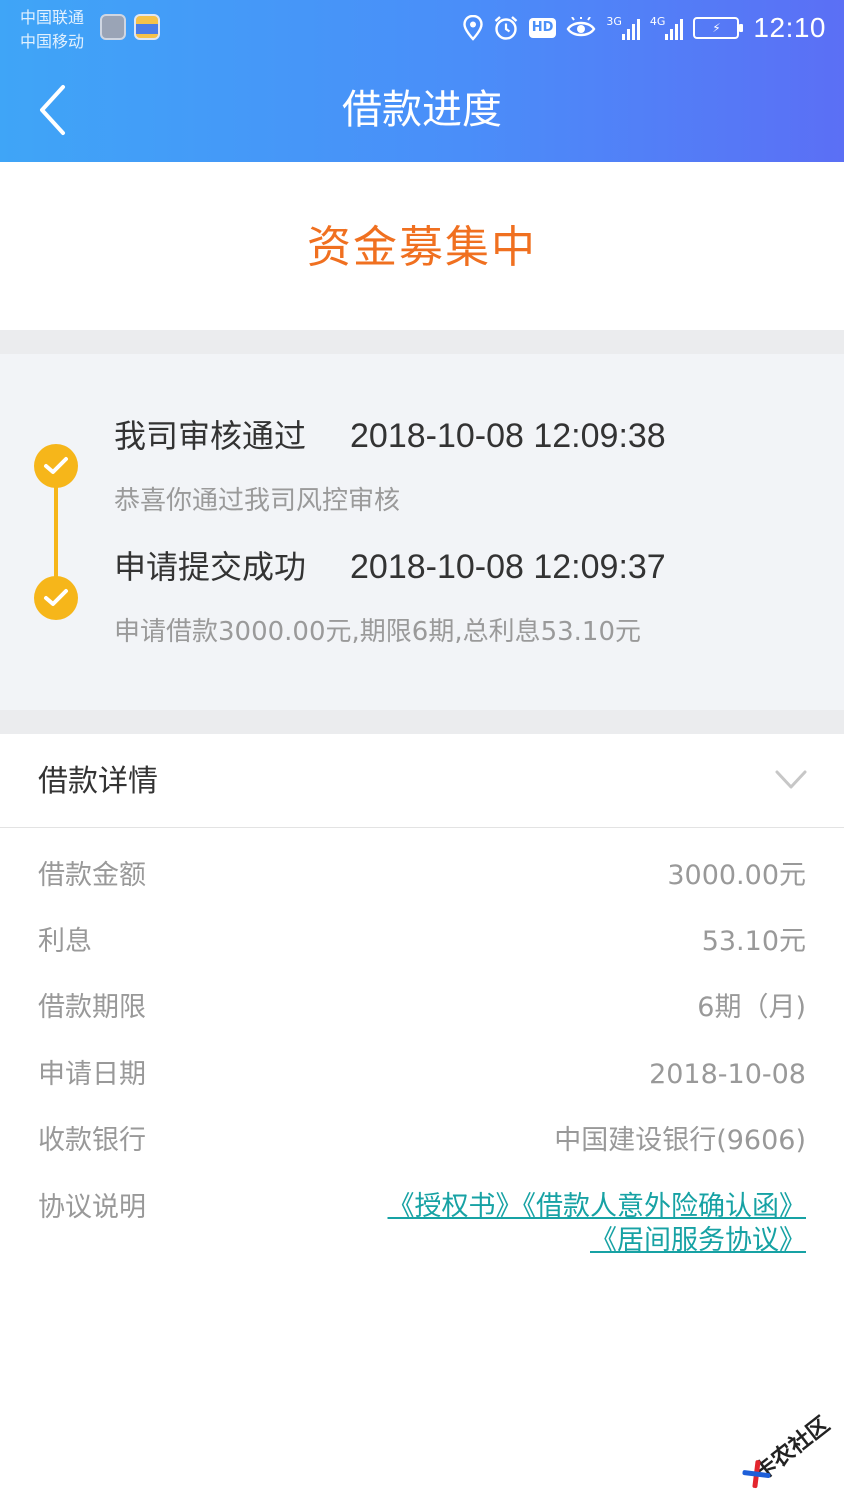 The height and width of the screenshot is (1500, 844). Describe the element at coordinates (791, 779) in the screenshot. I see `chevron-down-icon` at that location.